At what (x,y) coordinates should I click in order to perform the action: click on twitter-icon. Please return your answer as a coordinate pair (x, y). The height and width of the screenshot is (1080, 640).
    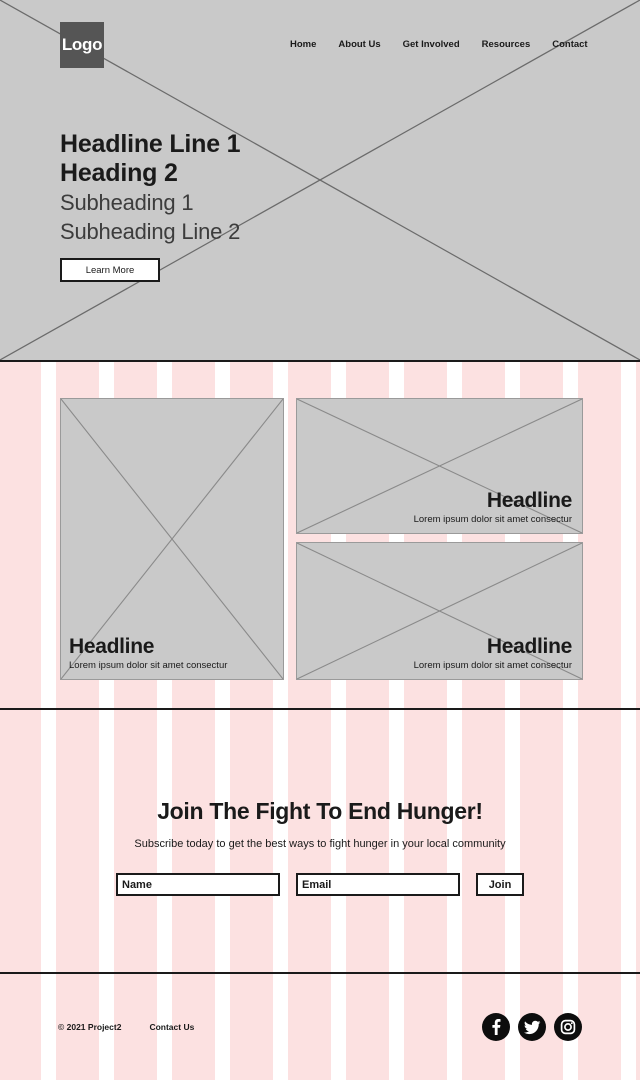
    Looking at the image, I should click on (532, 1027).